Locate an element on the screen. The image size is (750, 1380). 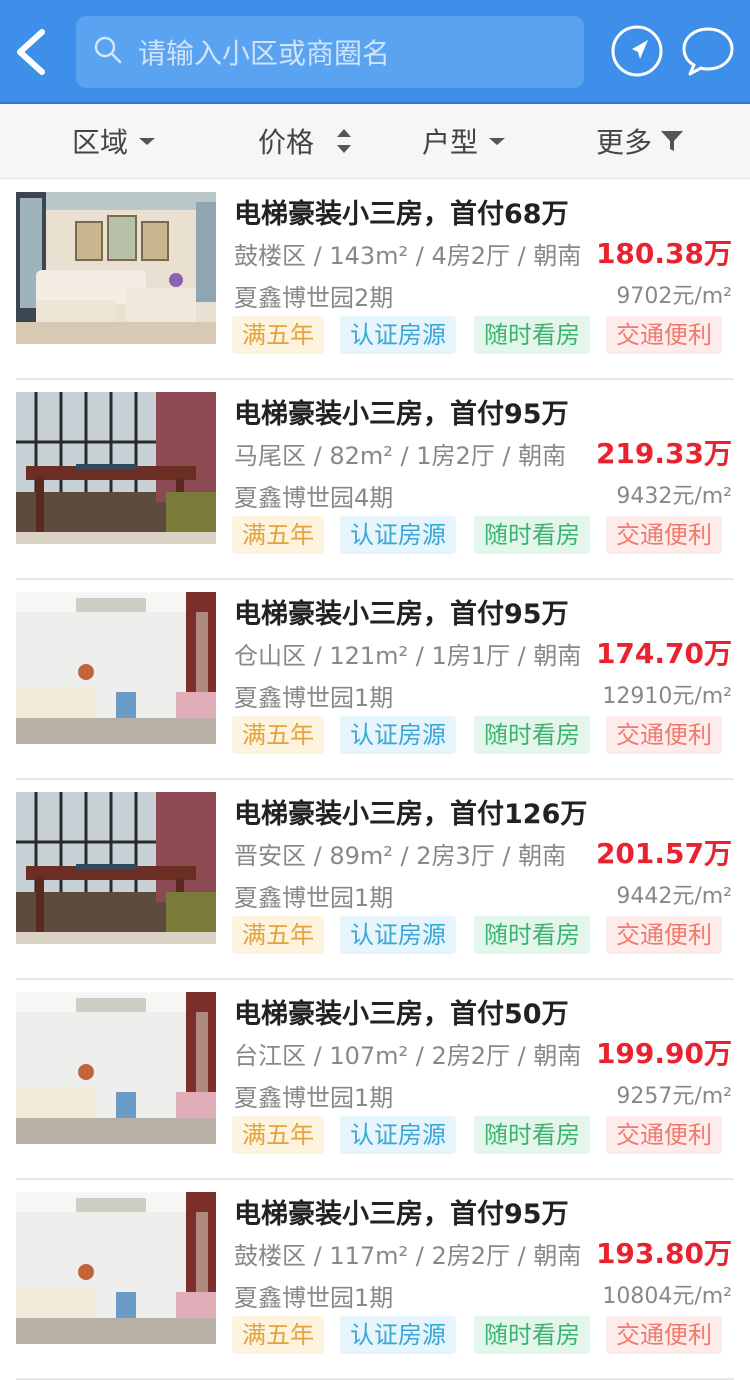
listing-district: 晋安区 is located at coordinates (270, 856).